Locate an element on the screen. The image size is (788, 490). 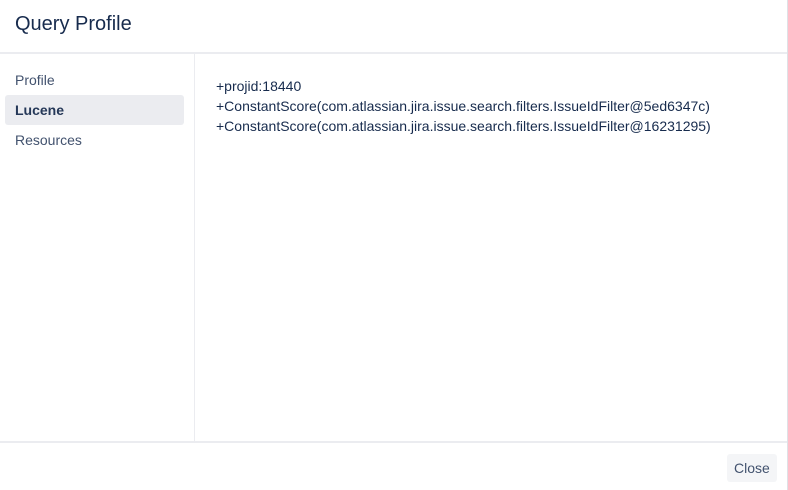
query-line: +projid:18440 is located at coordinates (259, 86).